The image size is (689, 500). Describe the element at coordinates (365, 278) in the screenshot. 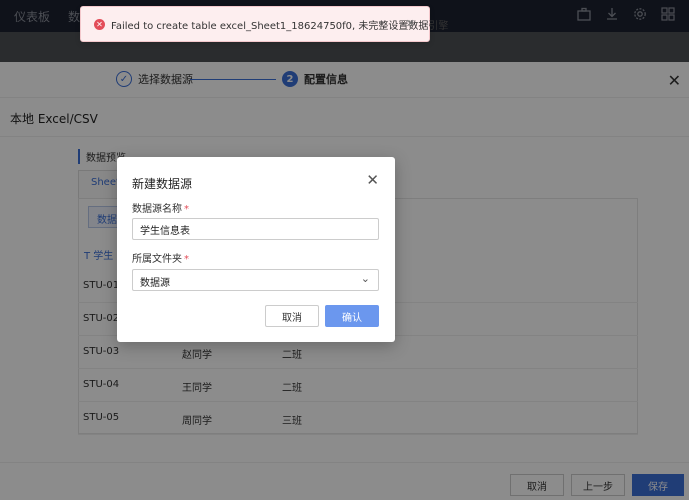

I see `chevron-down-icon: ⌄` at that location.